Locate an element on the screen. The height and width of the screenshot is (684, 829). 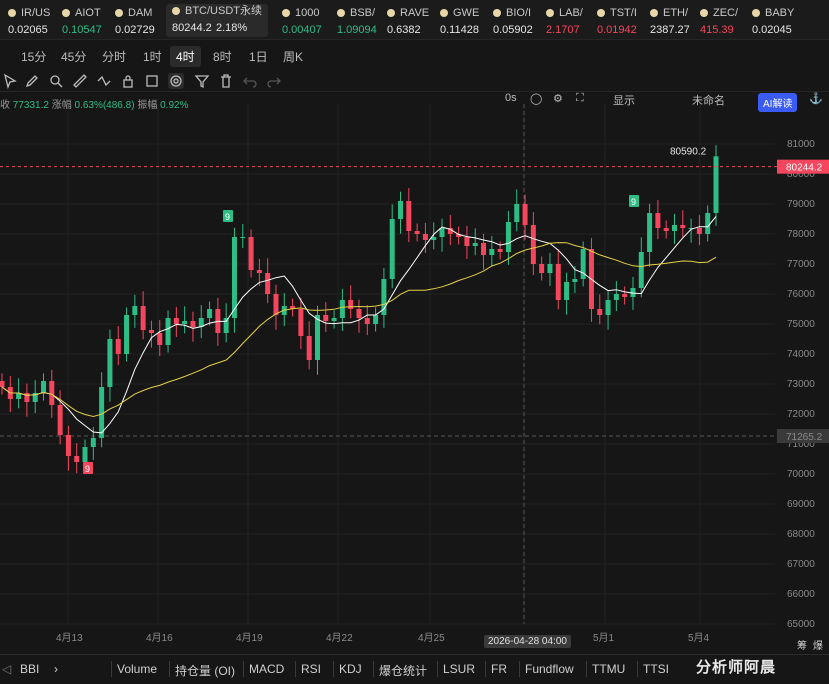
interval-tab: 1日 is located at coordinates (258, 56).